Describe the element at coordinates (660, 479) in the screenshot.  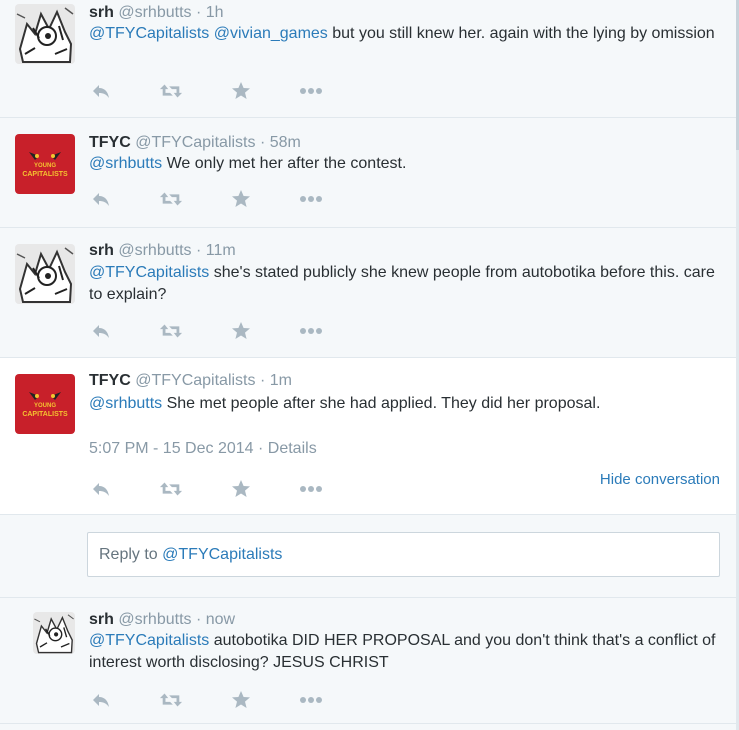
I see `hide-conversation-link: Hide conversation` at that location.